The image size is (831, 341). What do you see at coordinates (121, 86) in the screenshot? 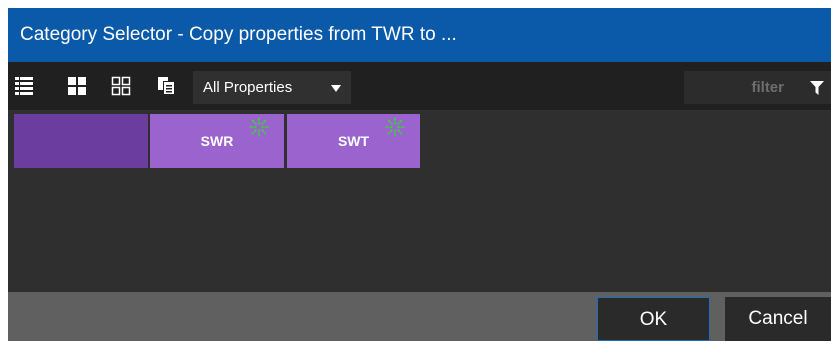
I see `small-grid-icon` at bounding box center [121, 86].